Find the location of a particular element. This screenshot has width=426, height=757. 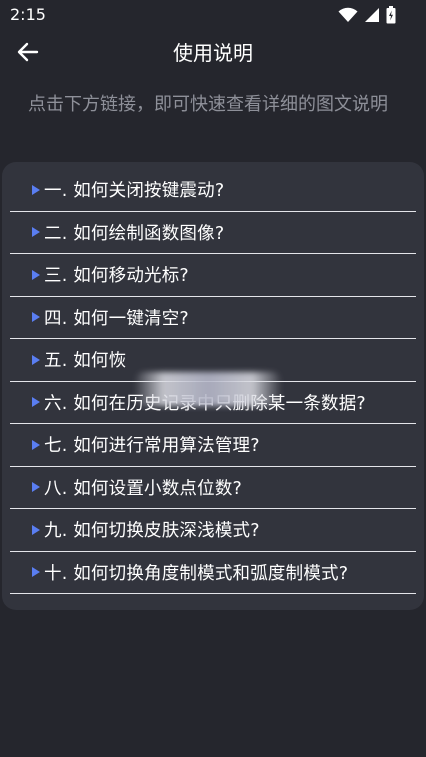

help-link-3: 三. 如何移动光标? is located at coordinates (213, 275).